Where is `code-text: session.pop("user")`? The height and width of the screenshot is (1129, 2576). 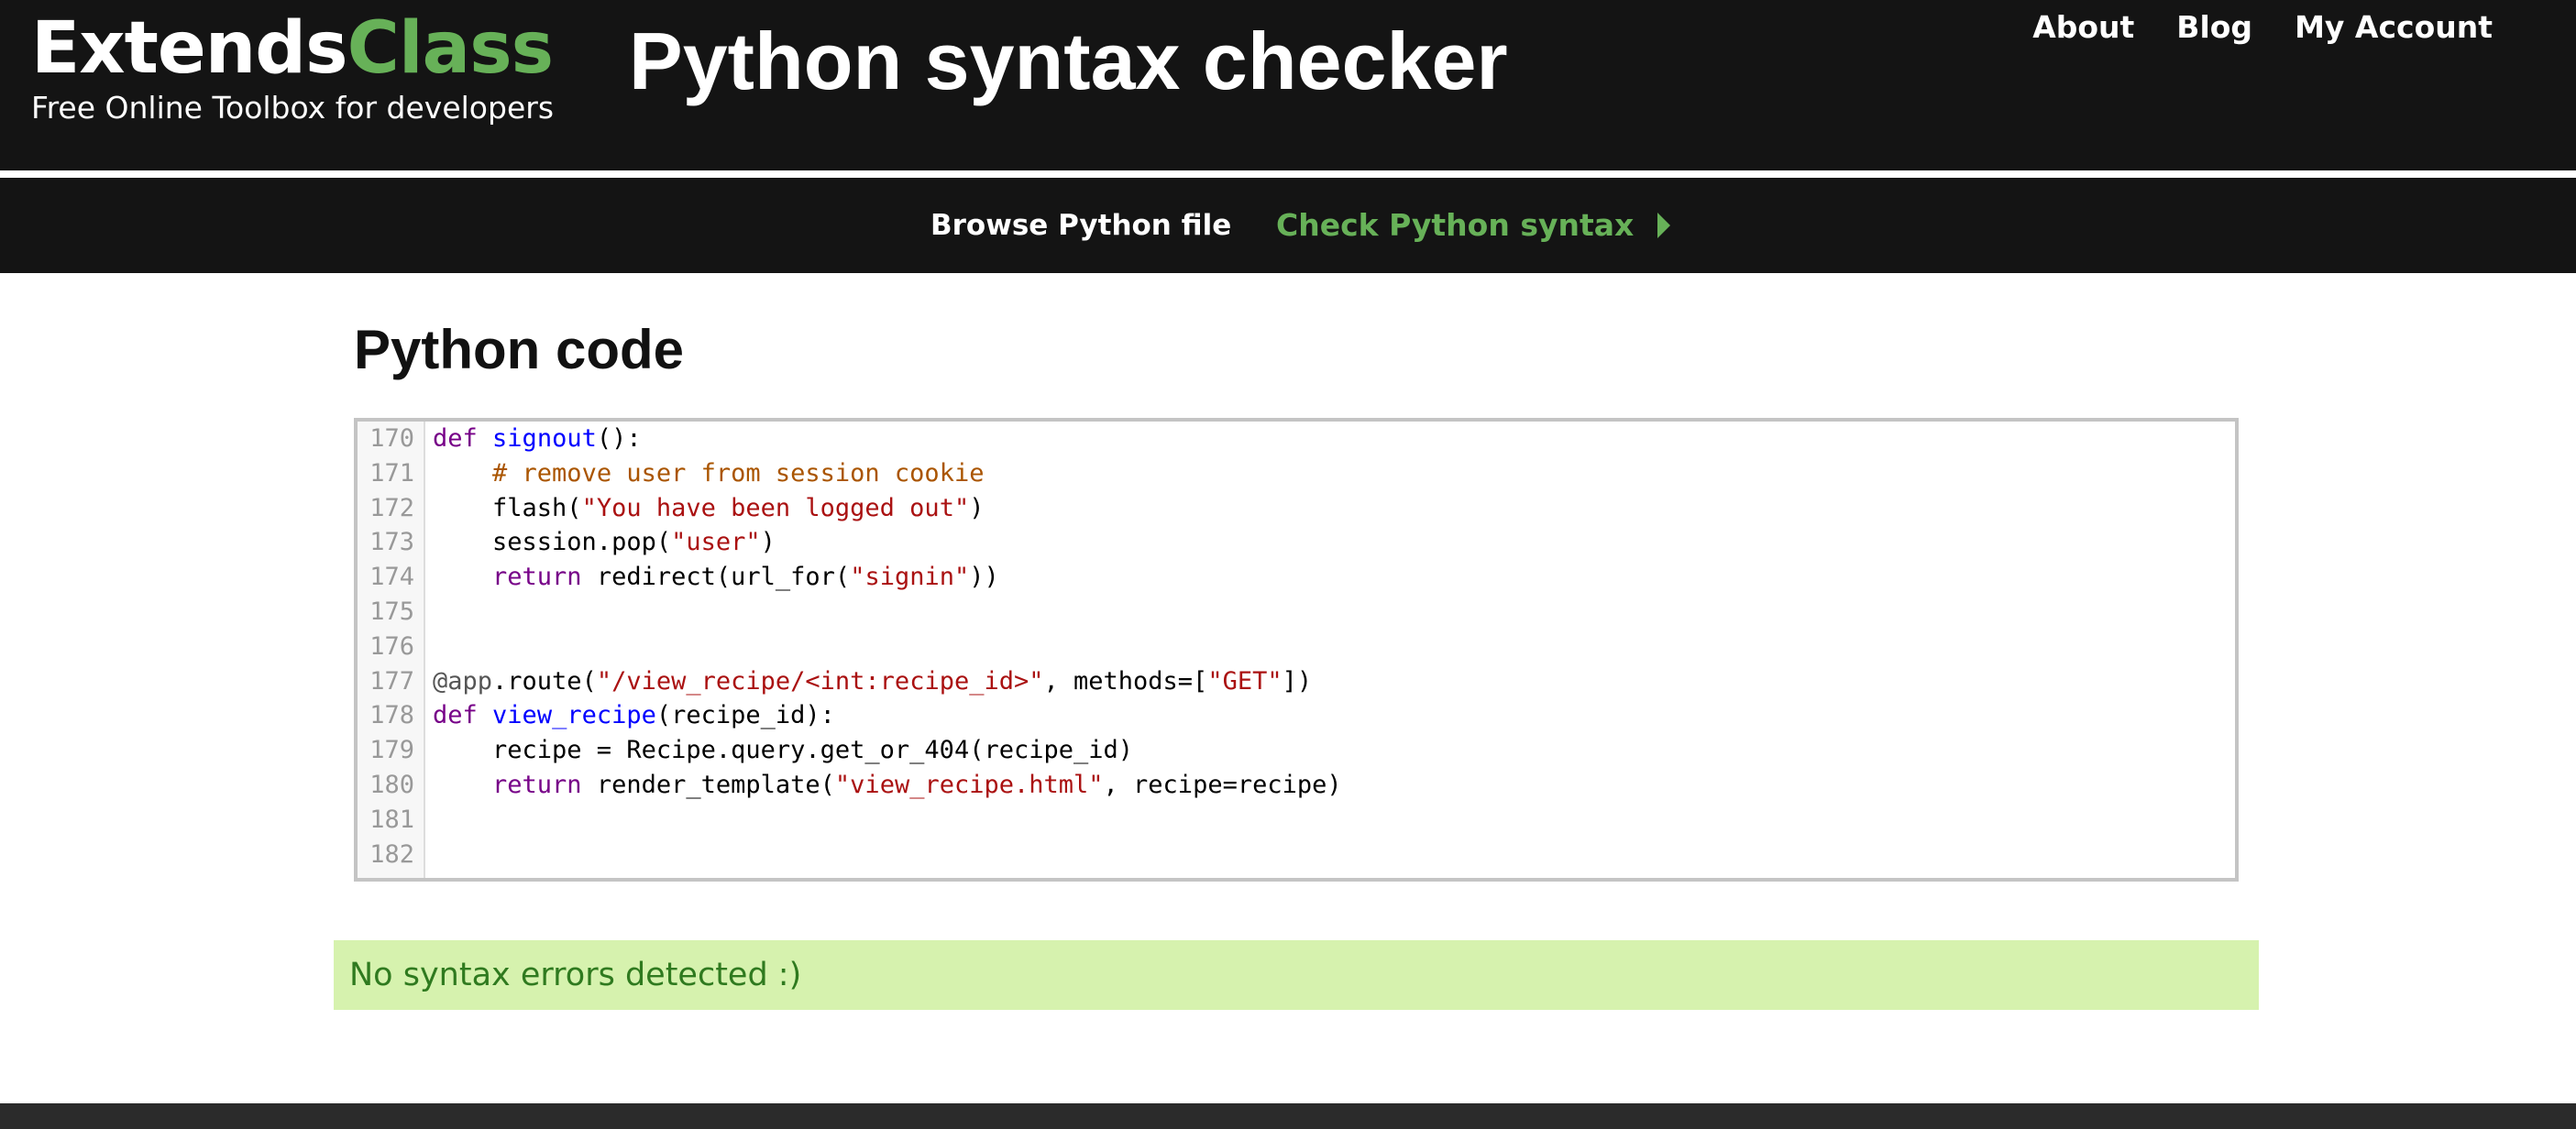
code-text: session.pop("user") is located at coordinates (604, 542).